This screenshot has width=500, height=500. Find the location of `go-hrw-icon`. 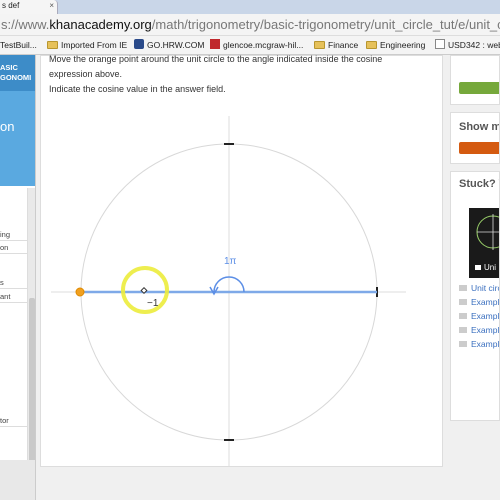

go-hrw-icon is located at coordinates (139, 44).